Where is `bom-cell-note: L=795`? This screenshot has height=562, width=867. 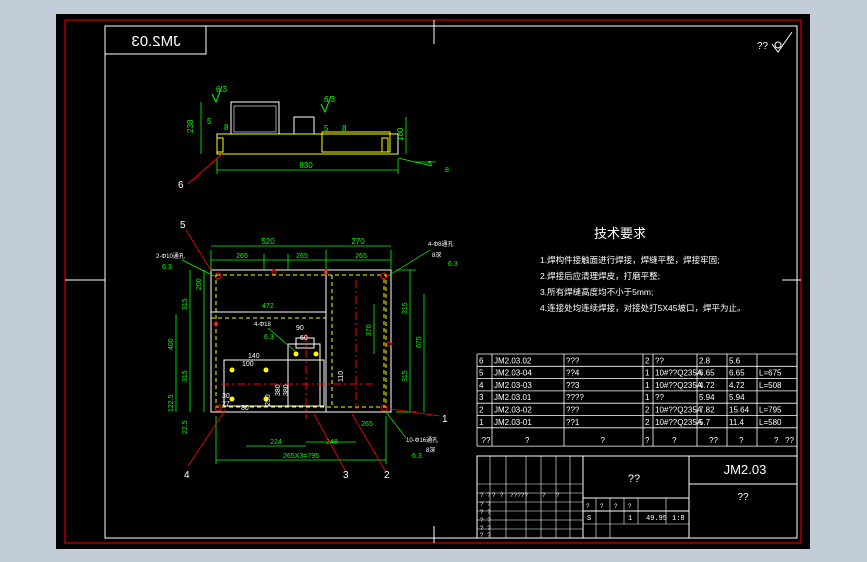 bom-cell-note: L=795 is located at coordinates (770, 410).